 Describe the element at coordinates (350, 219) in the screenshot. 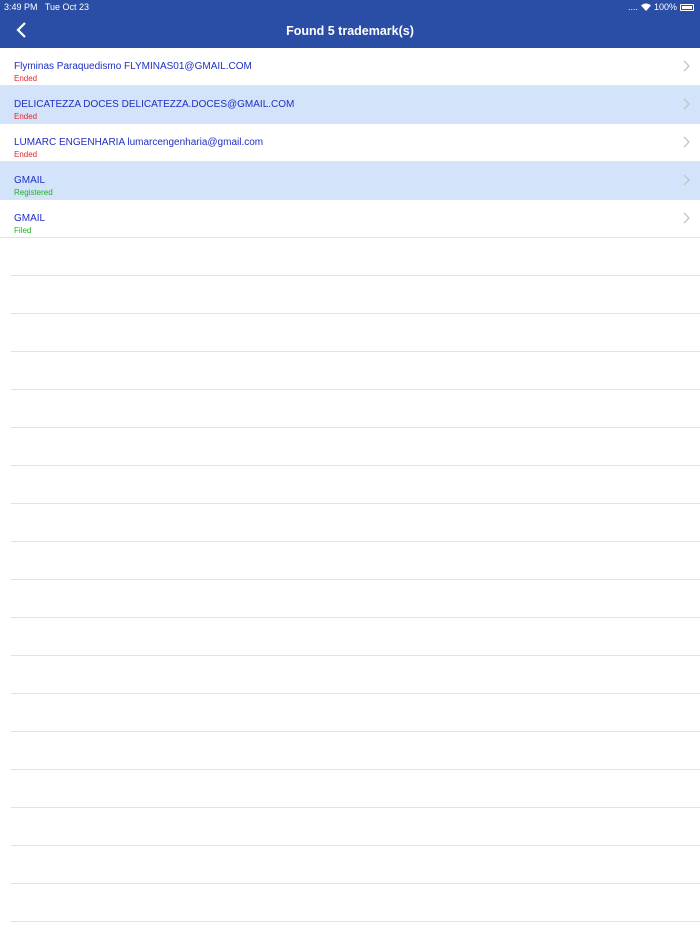

I see `trademark-row: GMAIL Filed` at that location.